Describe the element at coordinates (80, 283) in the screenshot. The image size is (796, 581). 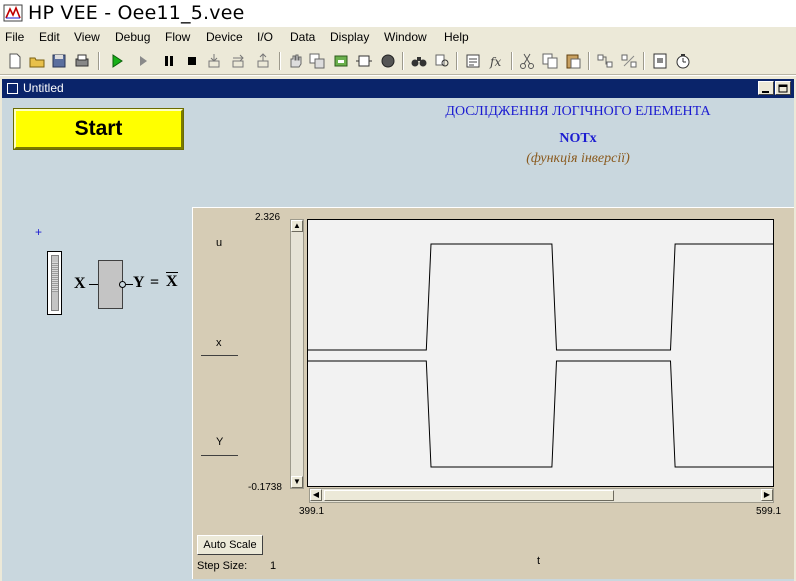
I see `gate-input-label: X` at that location.